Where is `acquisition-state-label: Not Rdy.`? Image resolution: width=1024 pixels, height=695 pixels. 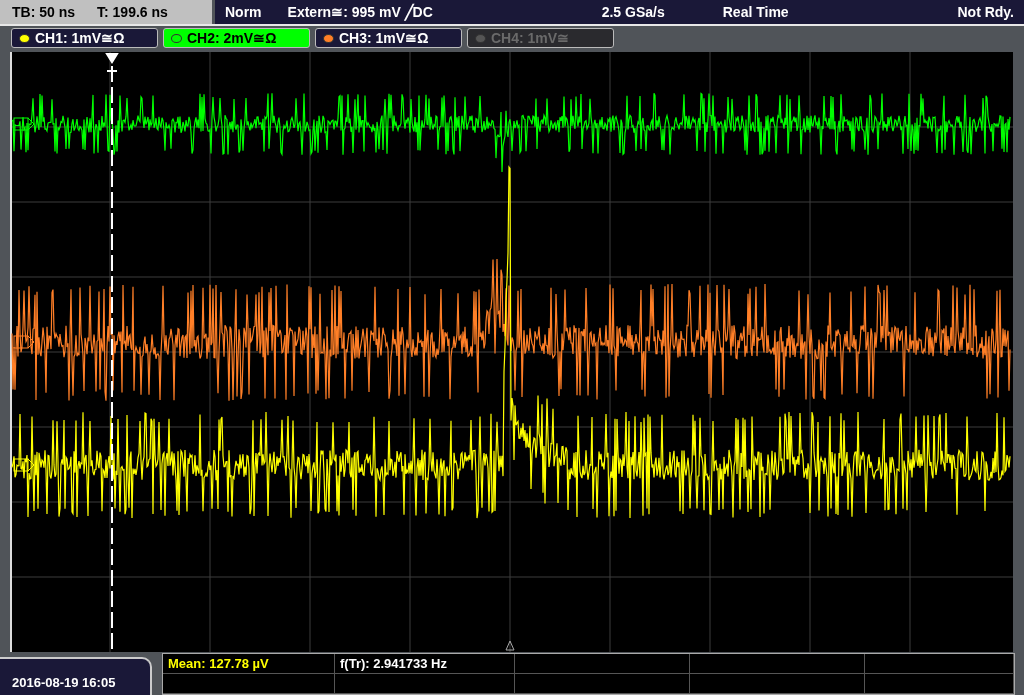
acquisition-state-label: Not Rdy. is located at coordinates (985, 12).